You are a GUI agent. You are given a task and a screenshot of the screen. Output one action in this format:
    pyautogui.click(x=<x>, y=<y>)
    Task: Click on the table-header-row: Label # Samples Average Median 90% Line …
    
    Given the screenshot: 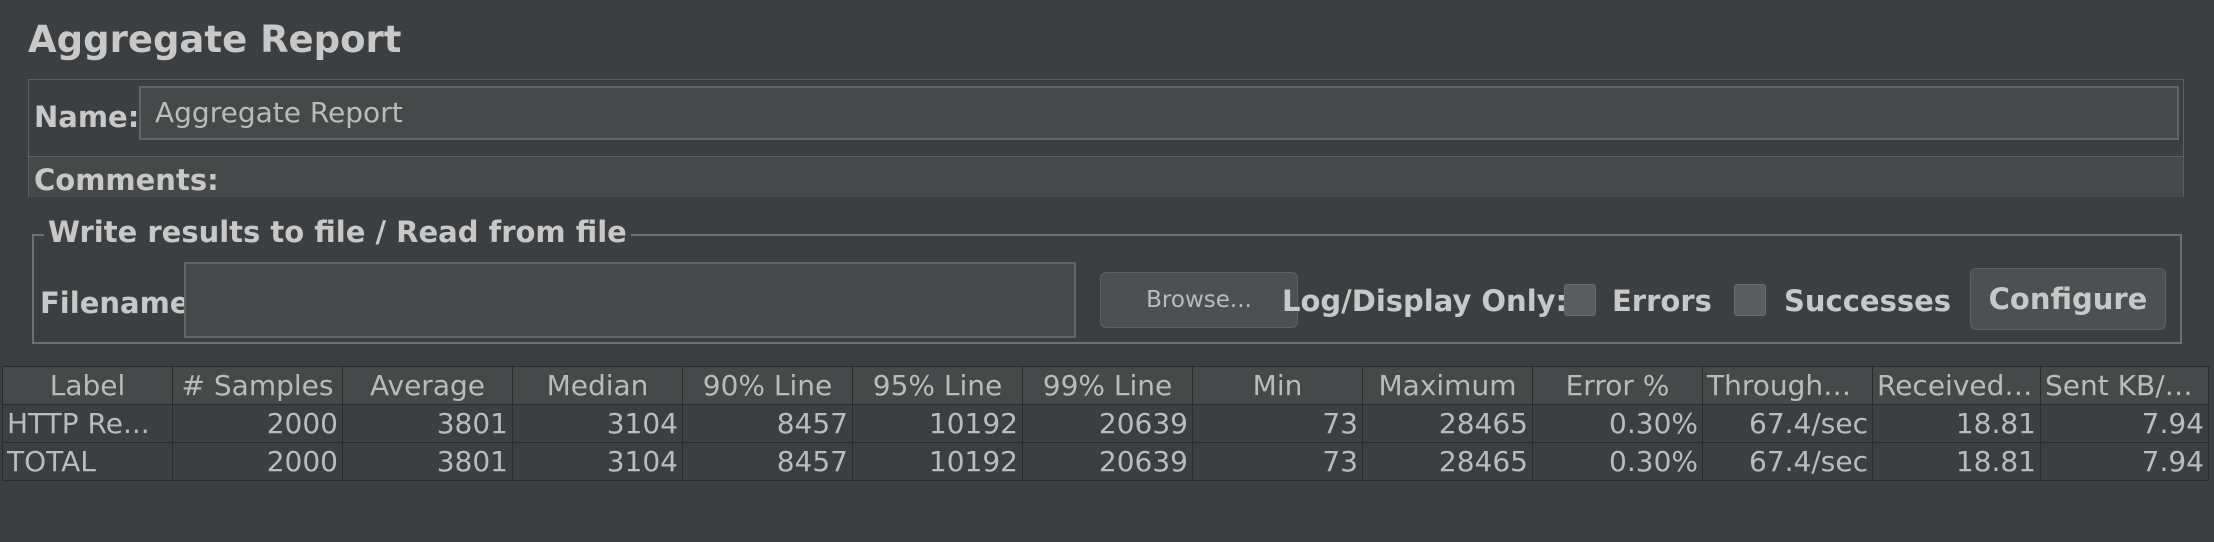 What is the action you would take?
    pyautogui.click(x=1105, y=385)
    